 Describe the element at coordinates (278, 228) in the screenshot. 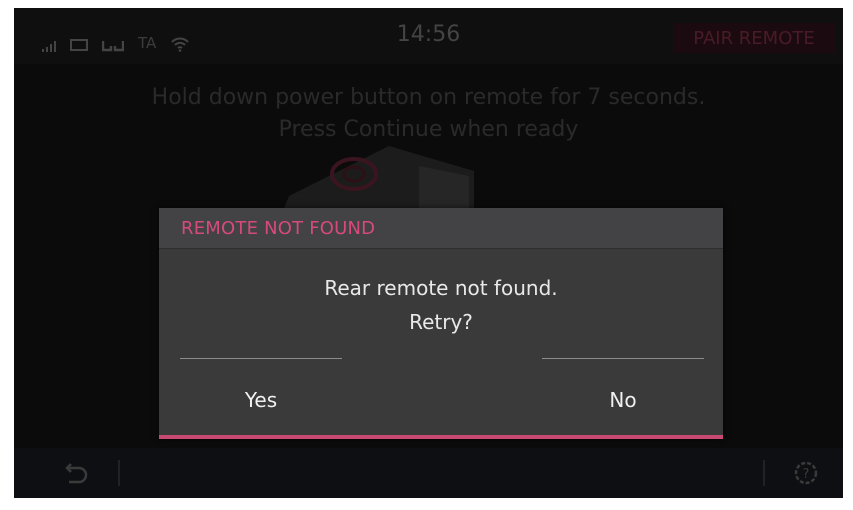

I see `dialog-title: REMOTE NOT FOUND` at that location.